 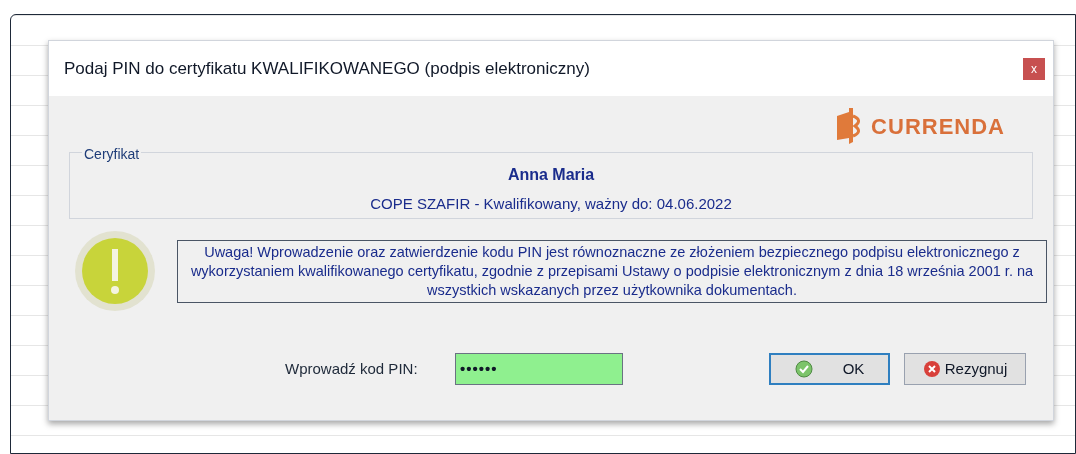 What do you see at coordinates (352, 368) in the screenshot?
I see `pin-label: Wprowadź kod PIN:` at bounding box center [352, 368].